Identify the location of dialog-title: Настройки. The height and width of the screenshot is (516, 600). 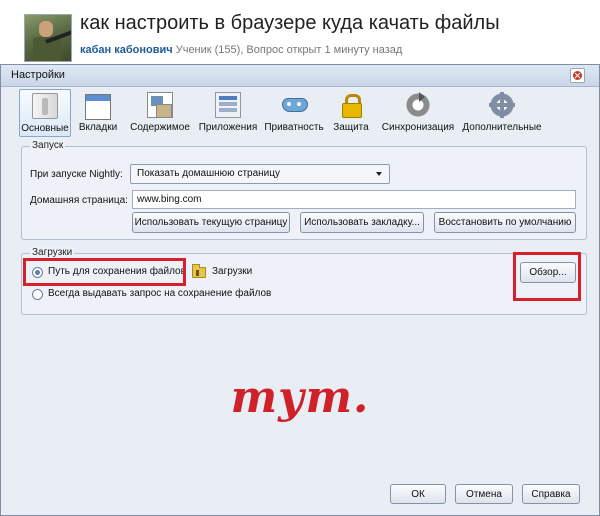
(38, 75).